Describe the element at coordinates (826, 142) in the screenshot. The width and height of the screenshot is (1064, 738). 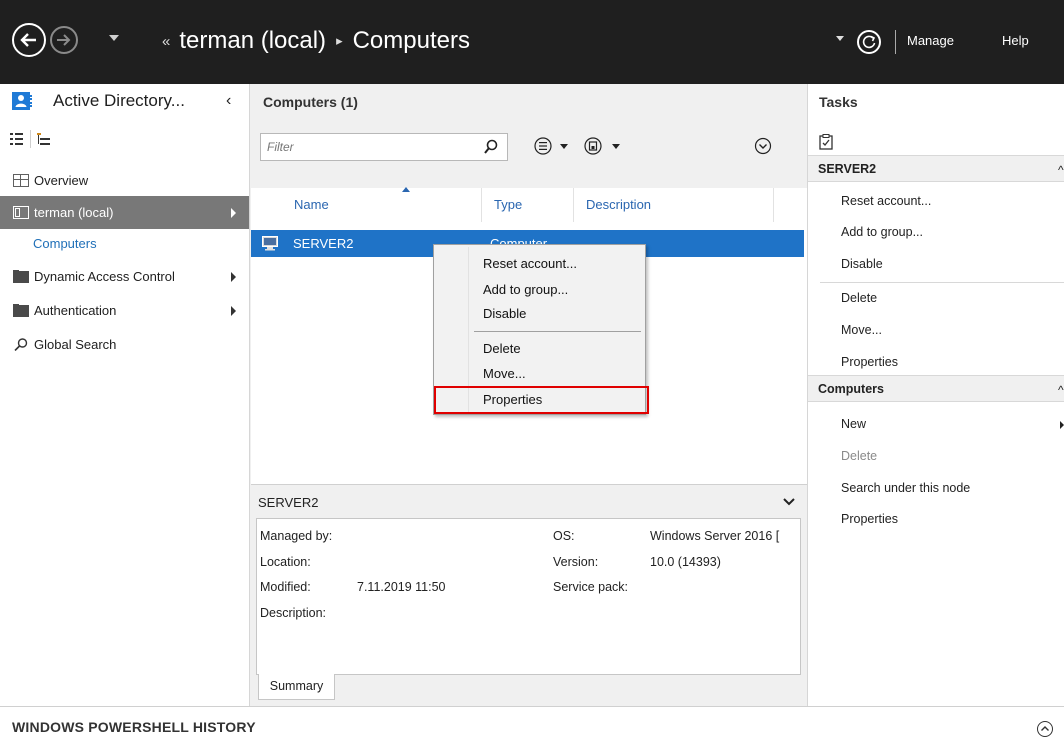
I see `clipboard-icon` at that location.